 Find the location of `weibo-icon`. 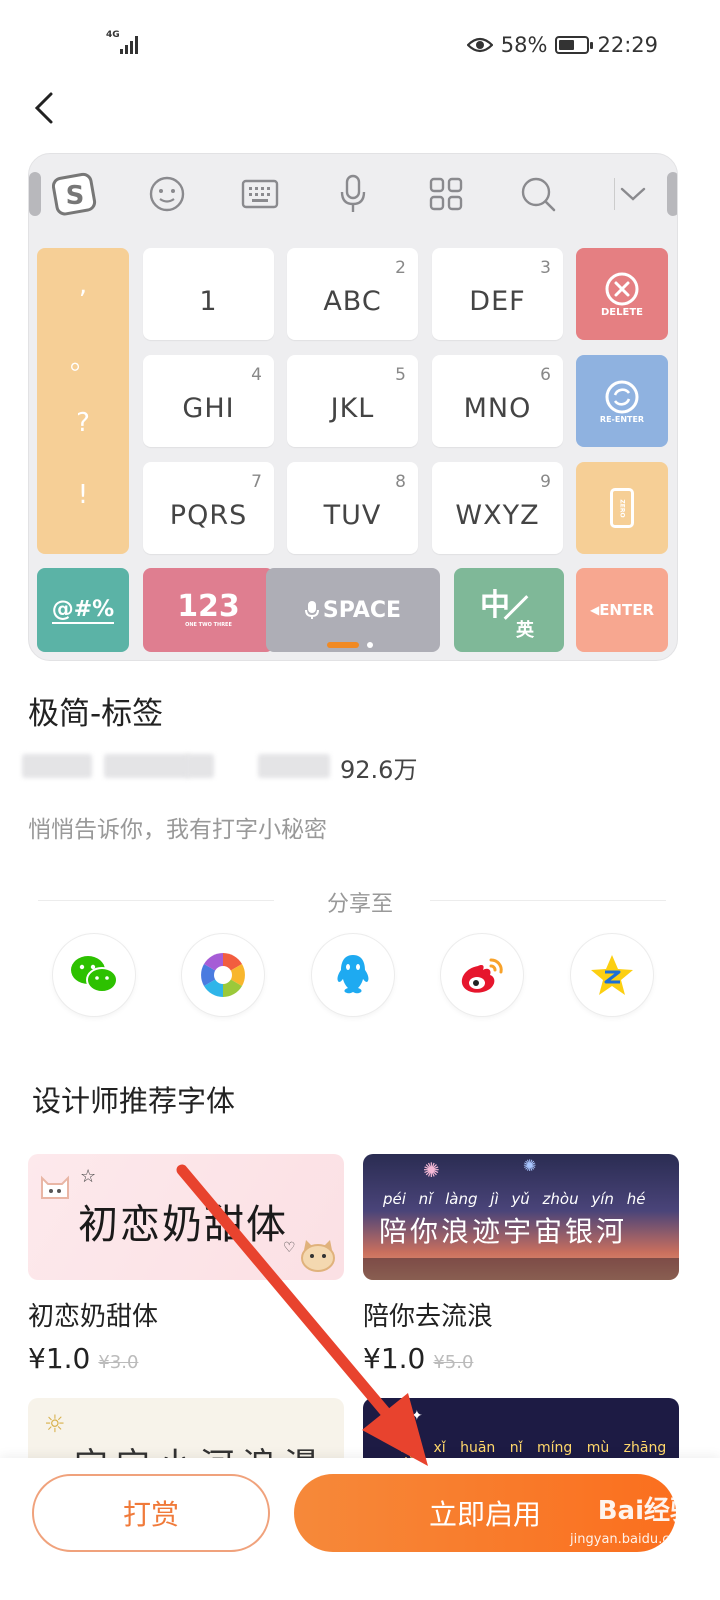

weibo-icon is located at coordinates (482, 975).